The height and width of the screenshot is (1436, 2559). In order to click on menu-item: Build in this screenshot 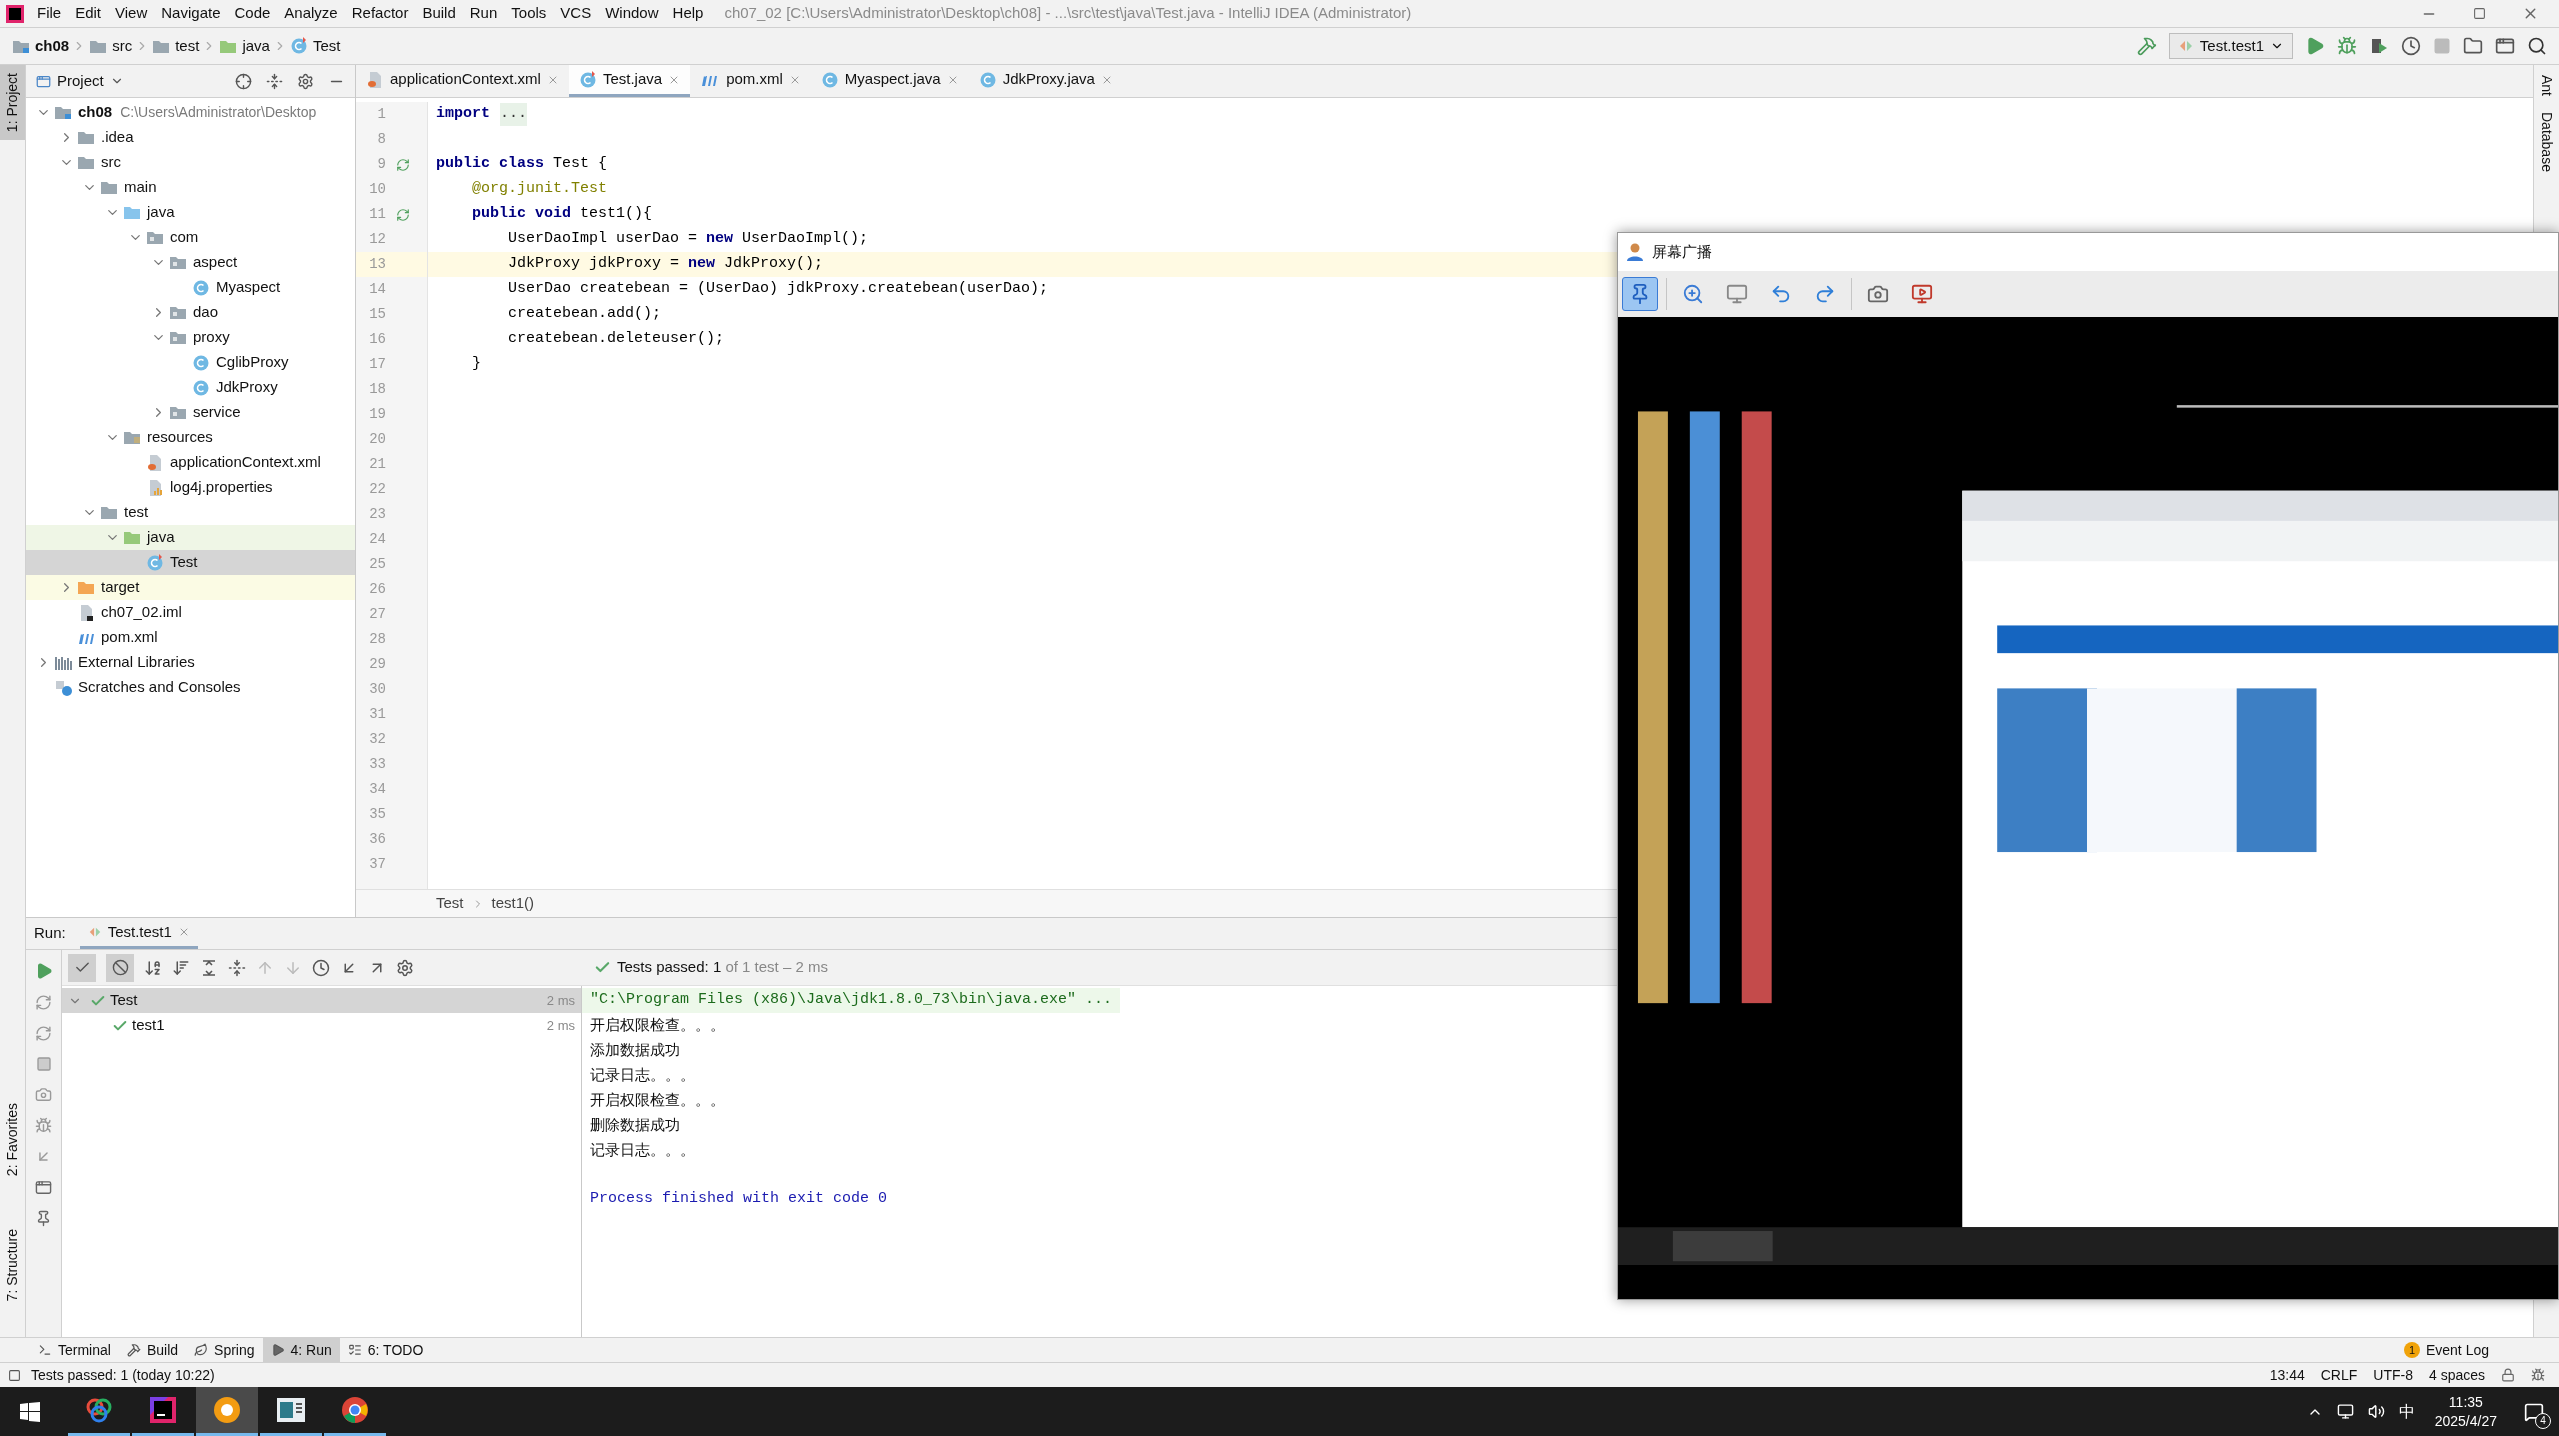, I will do `click(439, 13)`.